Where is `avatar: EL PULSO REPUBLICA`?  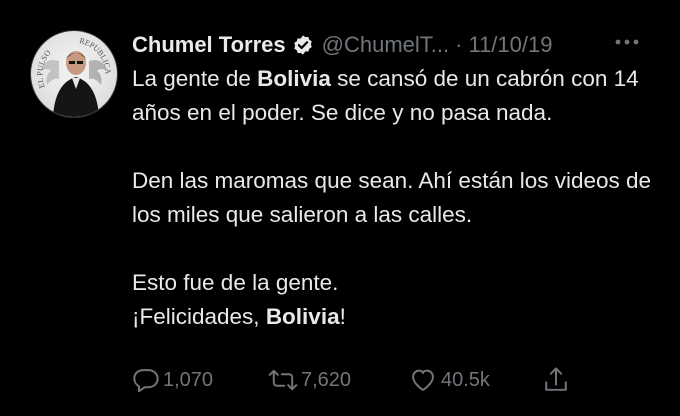
avatar: EL PULSO REPUBLICA is located at coordinates (74, 74).